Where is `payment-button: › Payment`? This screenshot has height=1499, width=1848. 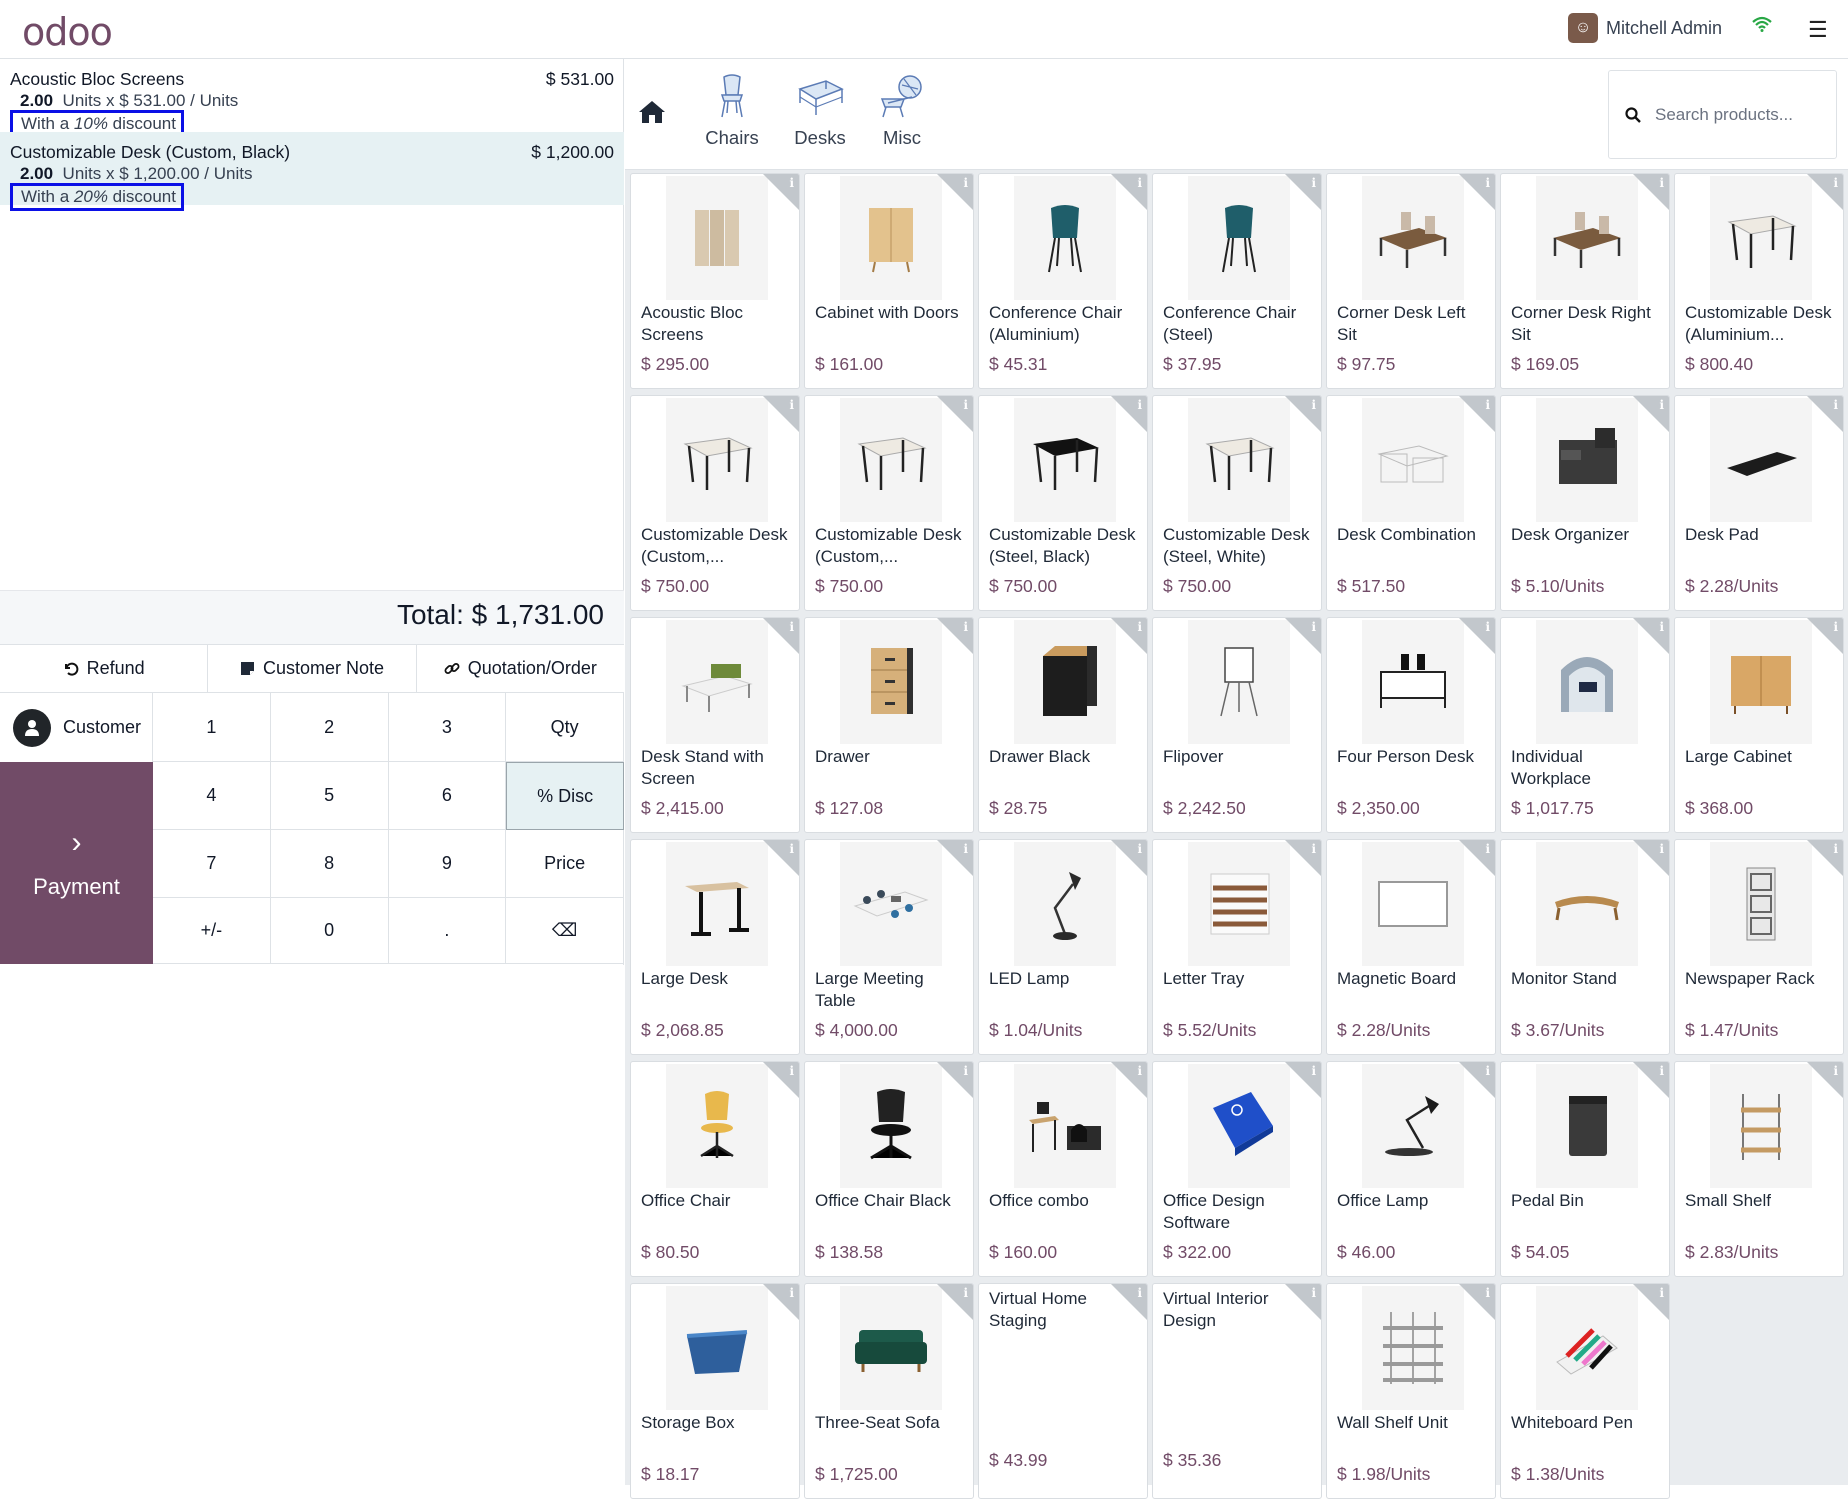 payment-button: › Payment is located at coordinates (76, 863).